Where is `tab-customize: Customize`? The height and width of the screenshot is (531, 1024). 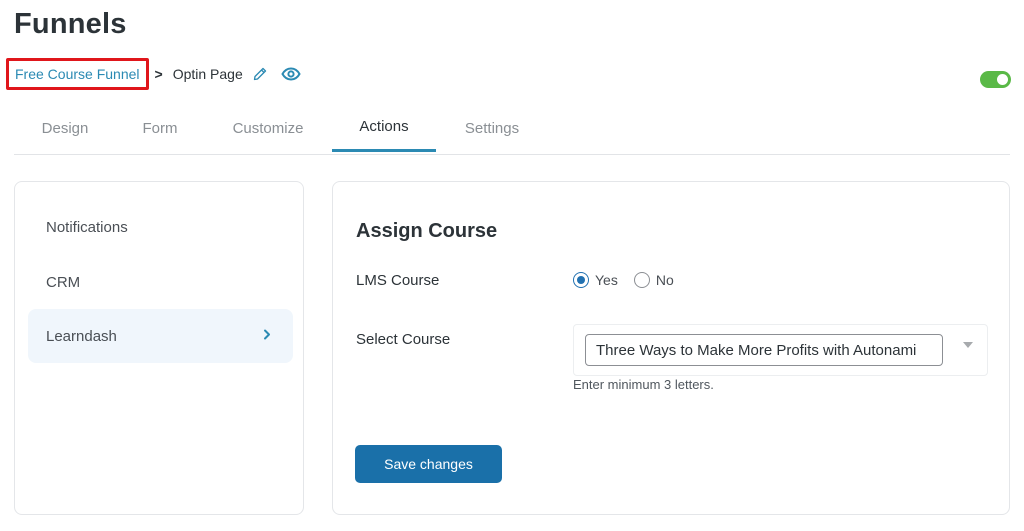 tab-customize: Customize is located at coordinates (268, 128).